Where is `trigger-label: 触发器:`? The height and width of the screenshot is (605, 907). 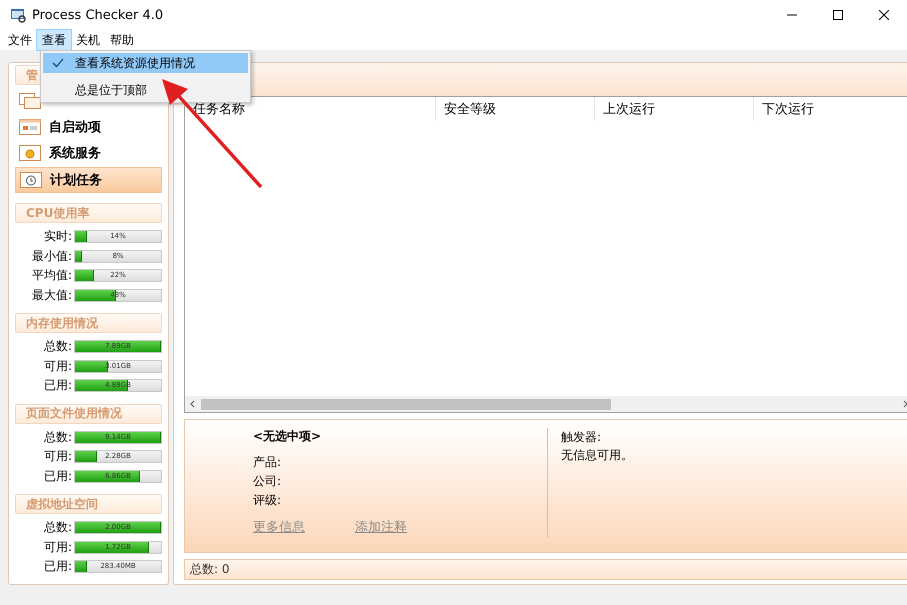
trigger-label: 触发器: is located at coordinates (581, 437).